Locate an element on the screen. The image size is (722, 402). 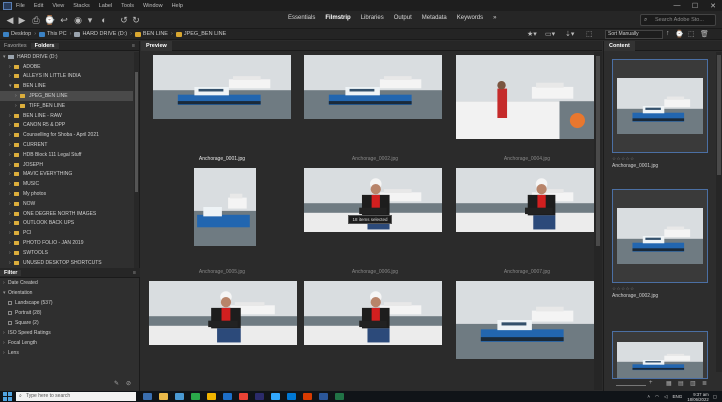
menu-item-edit: Edit is located at coordinates (38, 6).